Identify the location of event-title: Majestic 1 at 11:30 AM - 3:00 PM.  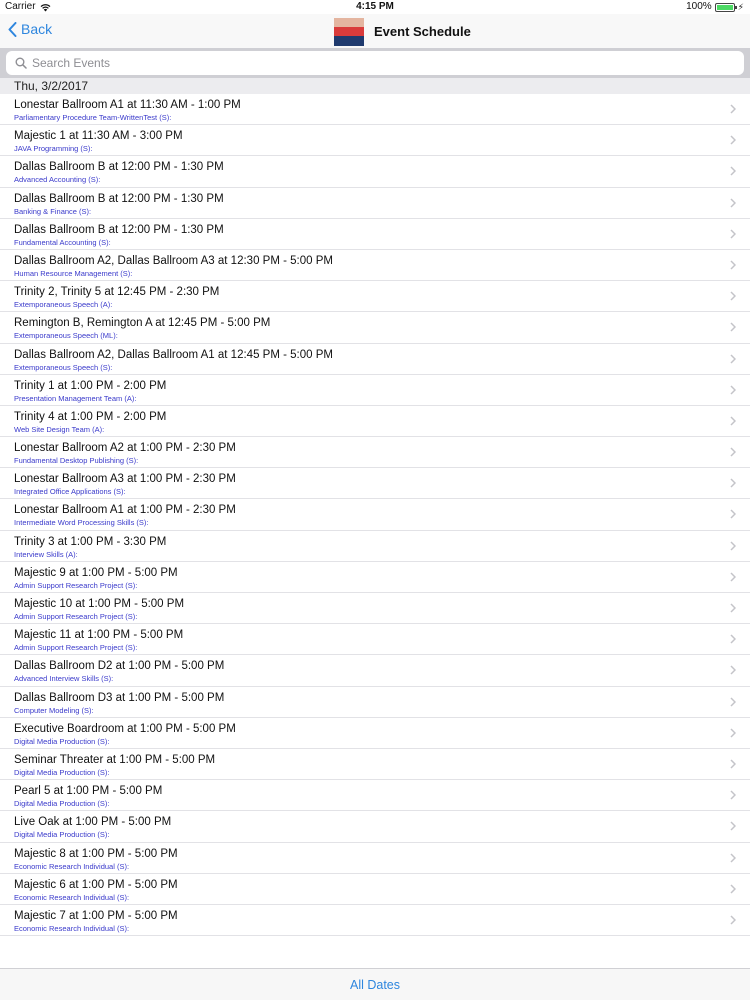
(98, 136).